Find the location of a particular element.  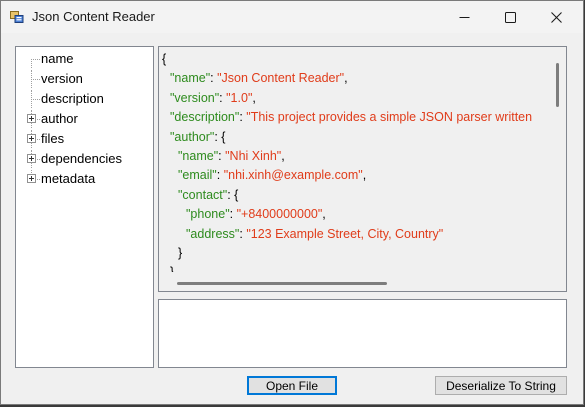

minimize-button is located at coordinates (464, 17).